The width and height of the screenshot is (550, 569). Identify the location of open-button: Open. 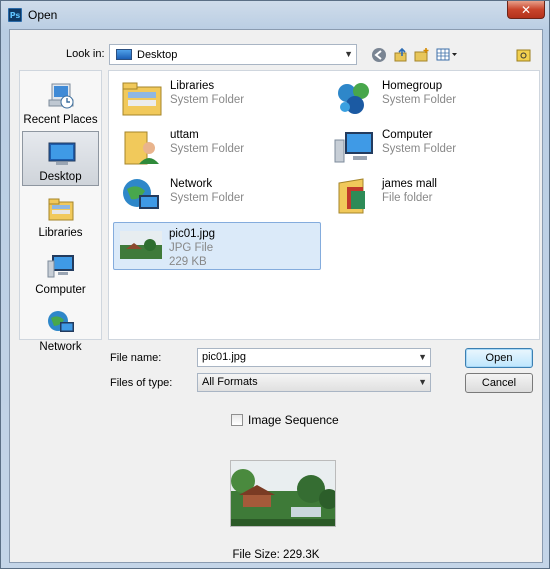
(499, 358).